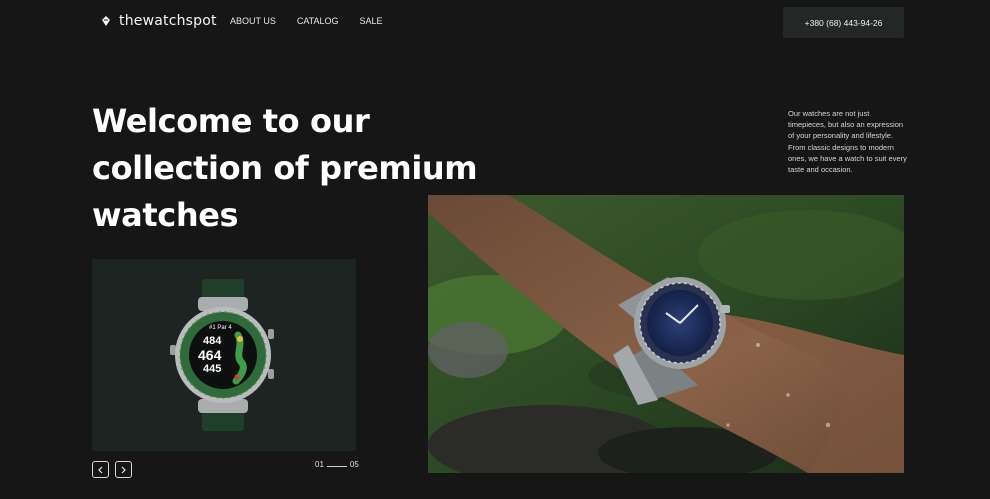 This screenshot has width=990, height=499. I want to click on logo-icon, so click(106, 21).